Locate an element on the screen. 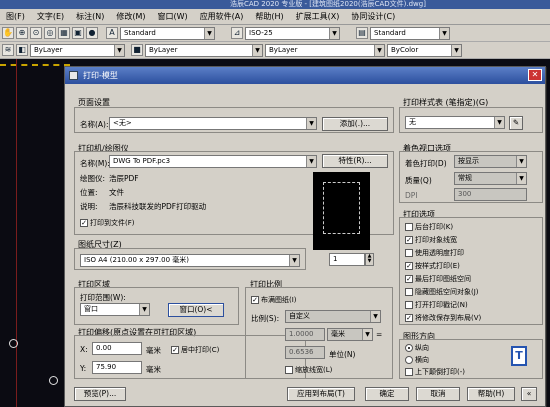  plot-lineweights-checkbox: ✓ 打印对象线宽 is located at coordinates (431, 240).